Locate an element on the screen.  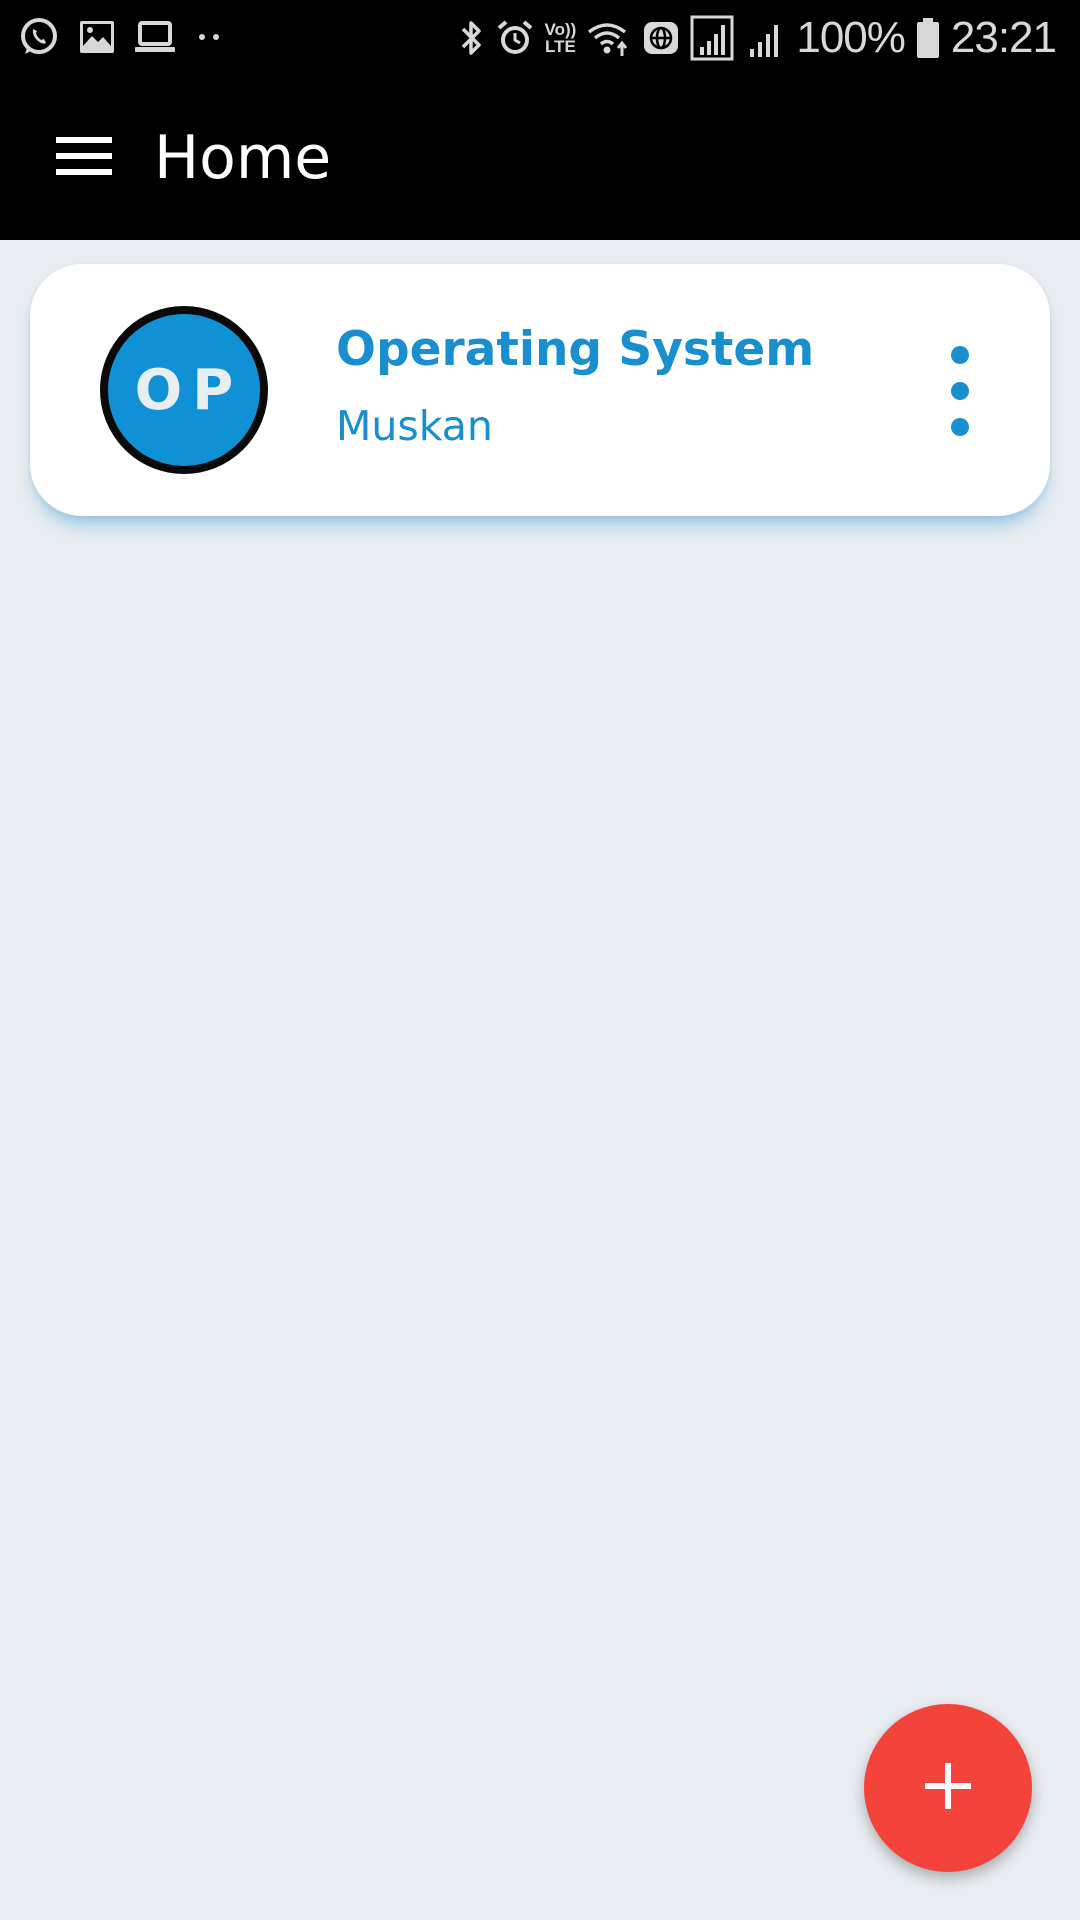
signal-sim1-icon is located at coordinates (713, 38).